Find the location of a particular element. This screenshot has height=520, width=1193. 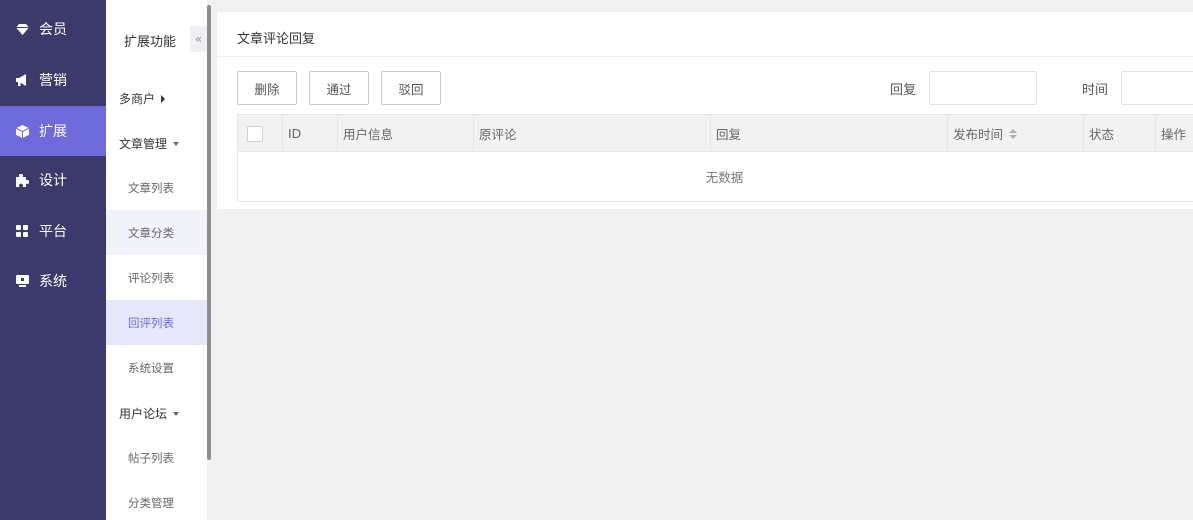

sidebar-item-platform: 平台 is located at coordinates (53, 231).